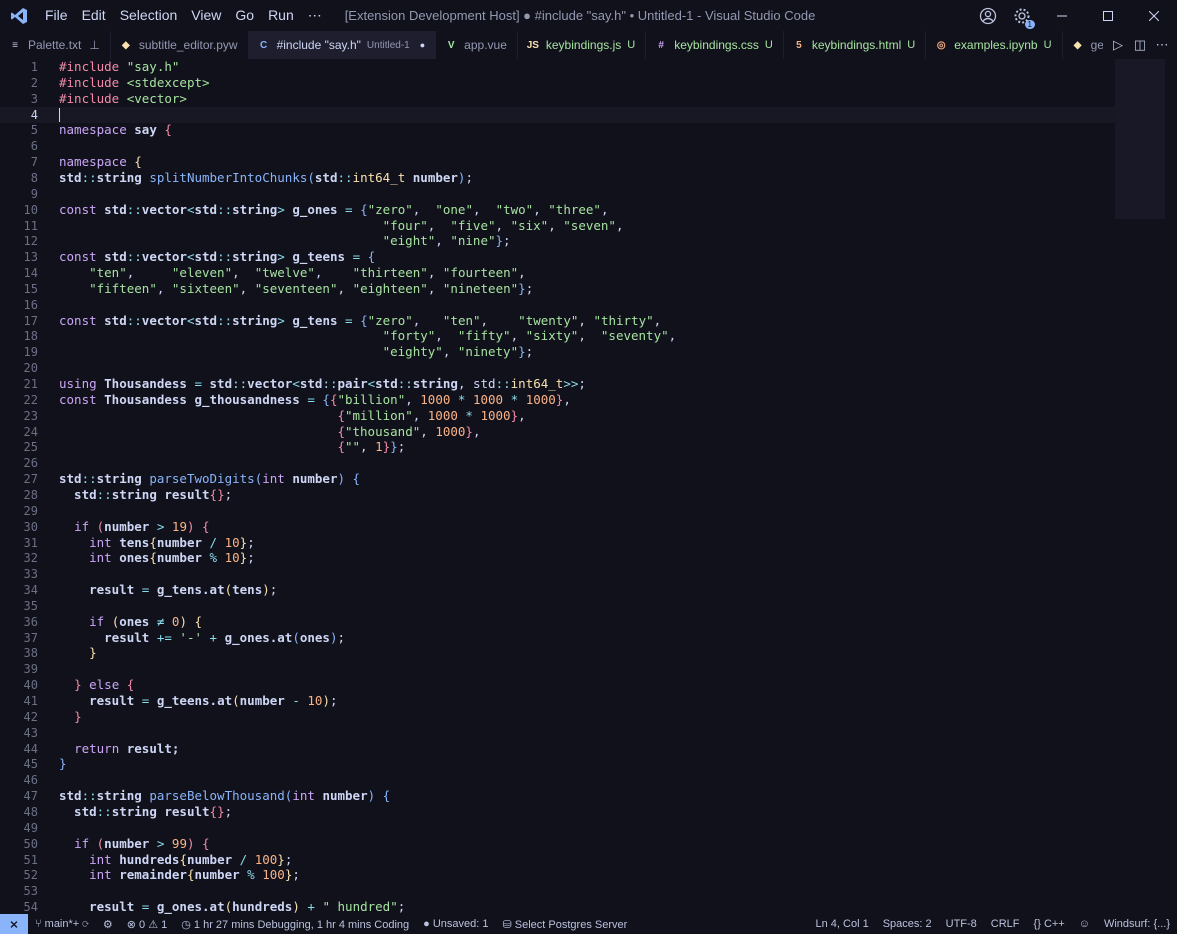  What do you see at coordinates (147, 924) in the screenshot?
I see `problems: ⊗ 0 ⚠ 1` at bounding box center [147, 924].